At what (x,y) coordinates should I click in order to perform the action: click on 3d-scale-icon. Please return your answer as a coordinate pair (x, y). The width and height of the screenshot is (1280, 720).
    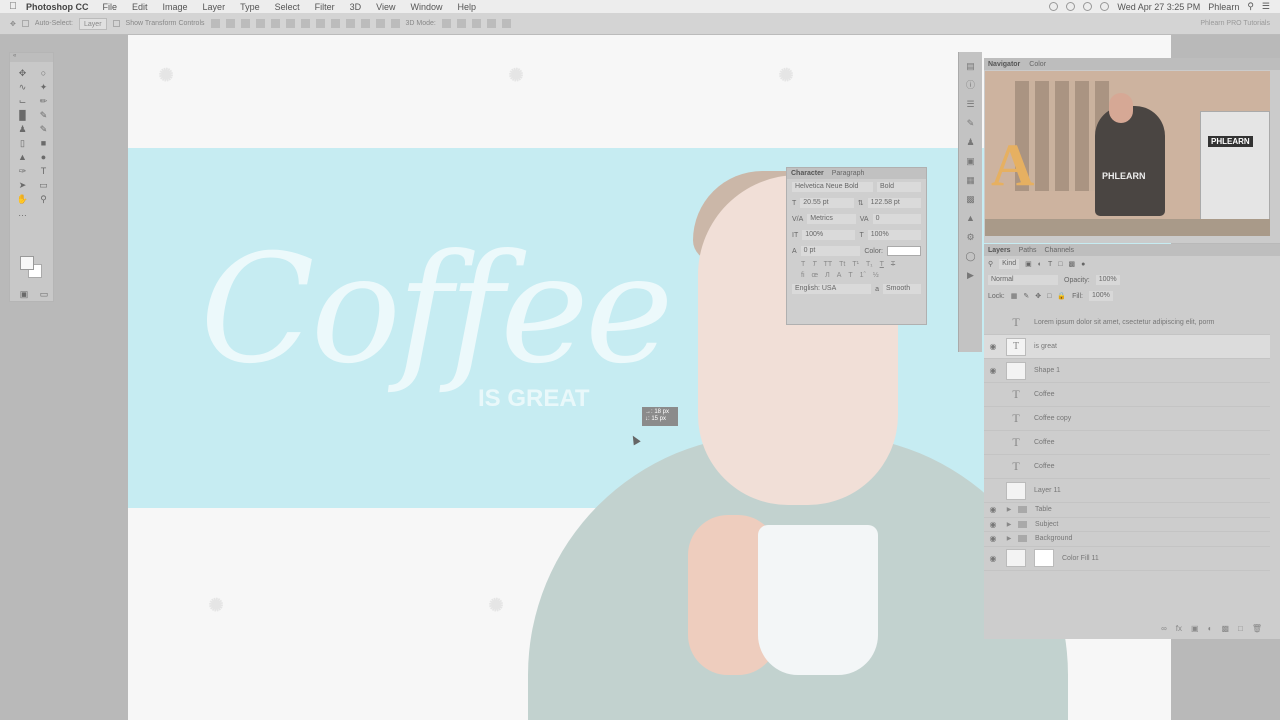
    Looking at the image, I should click on (506, 23).